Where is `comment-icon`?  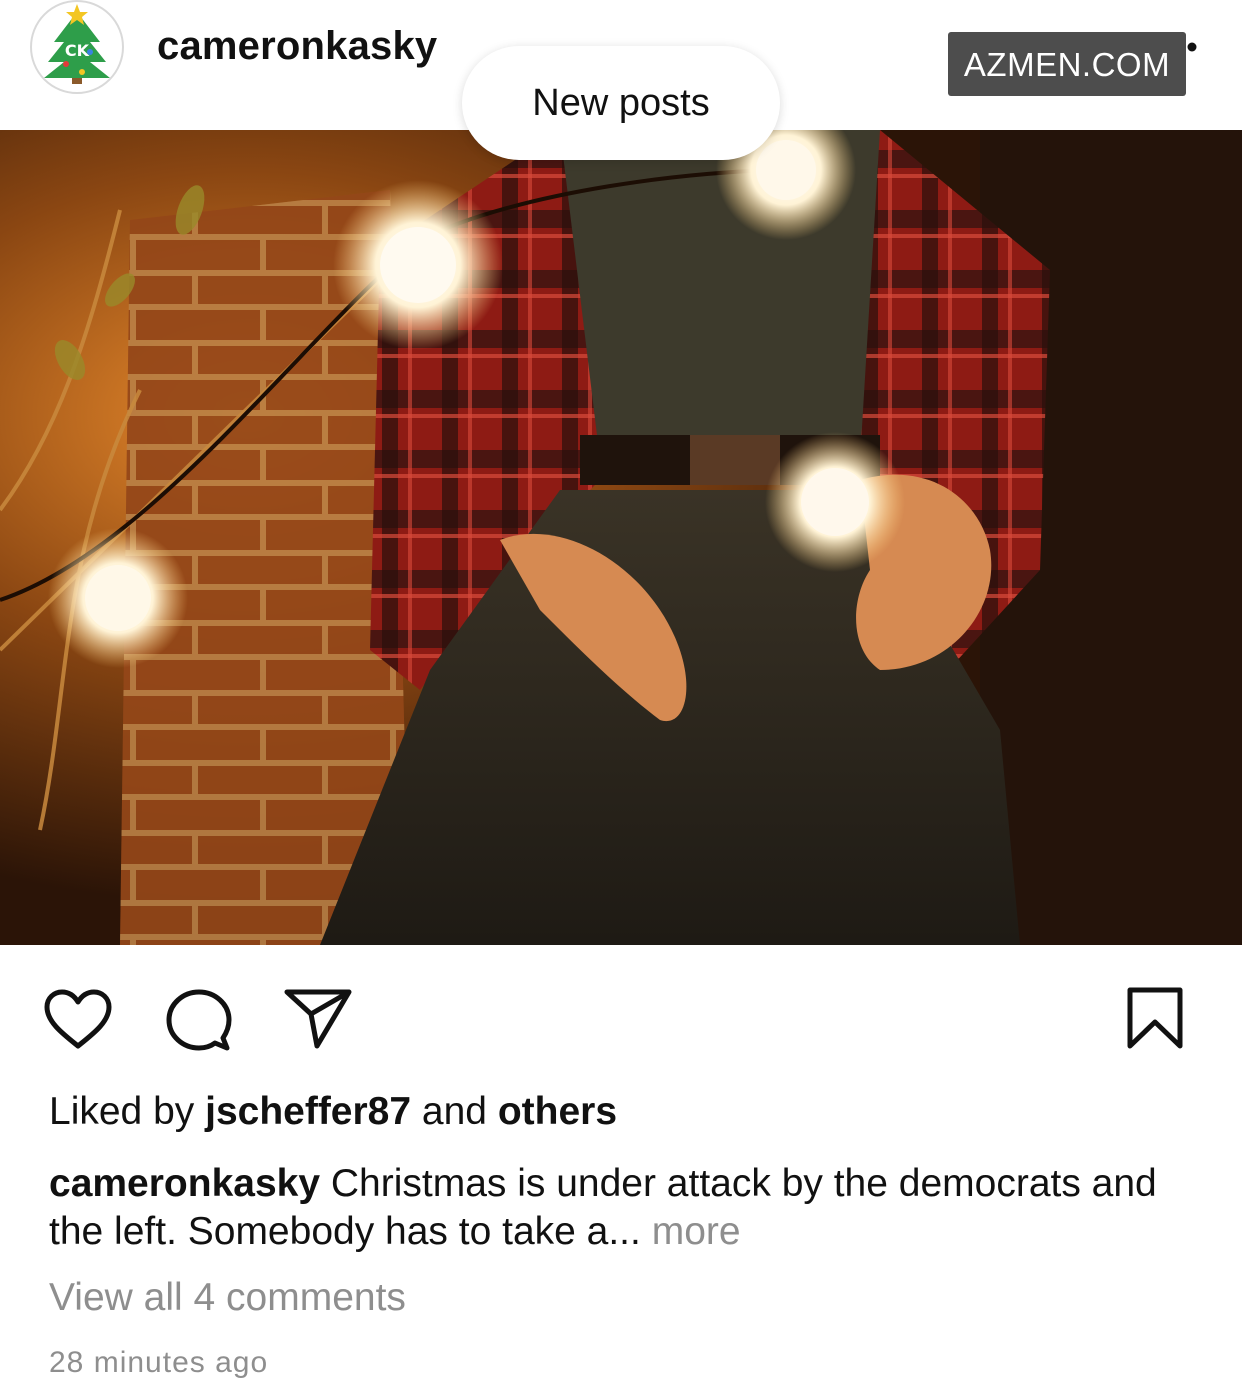
comment-icon is located at coordinates (199, 1020).